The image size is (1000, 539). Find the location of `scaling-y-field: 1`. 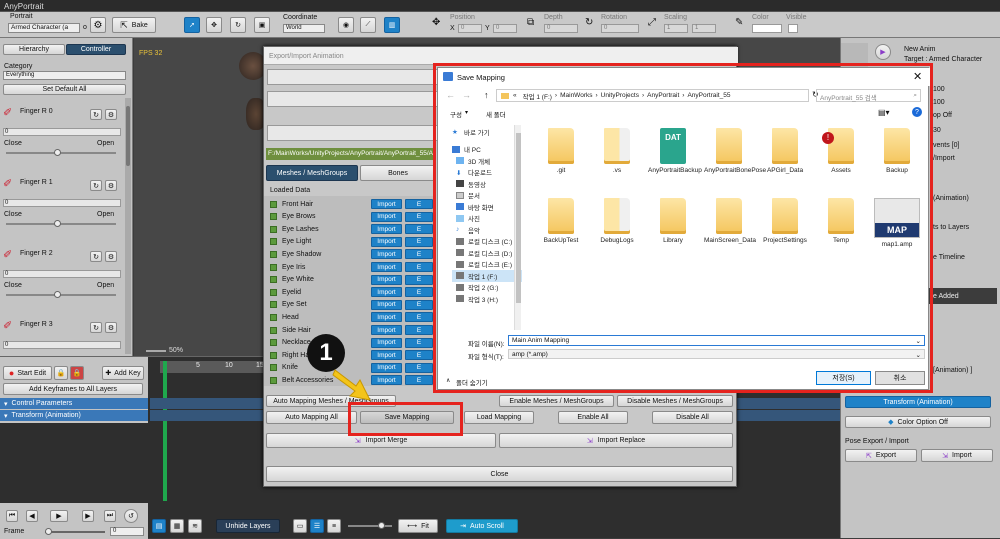

scaling-y-field: 1 is located at coordinates (704, 28).